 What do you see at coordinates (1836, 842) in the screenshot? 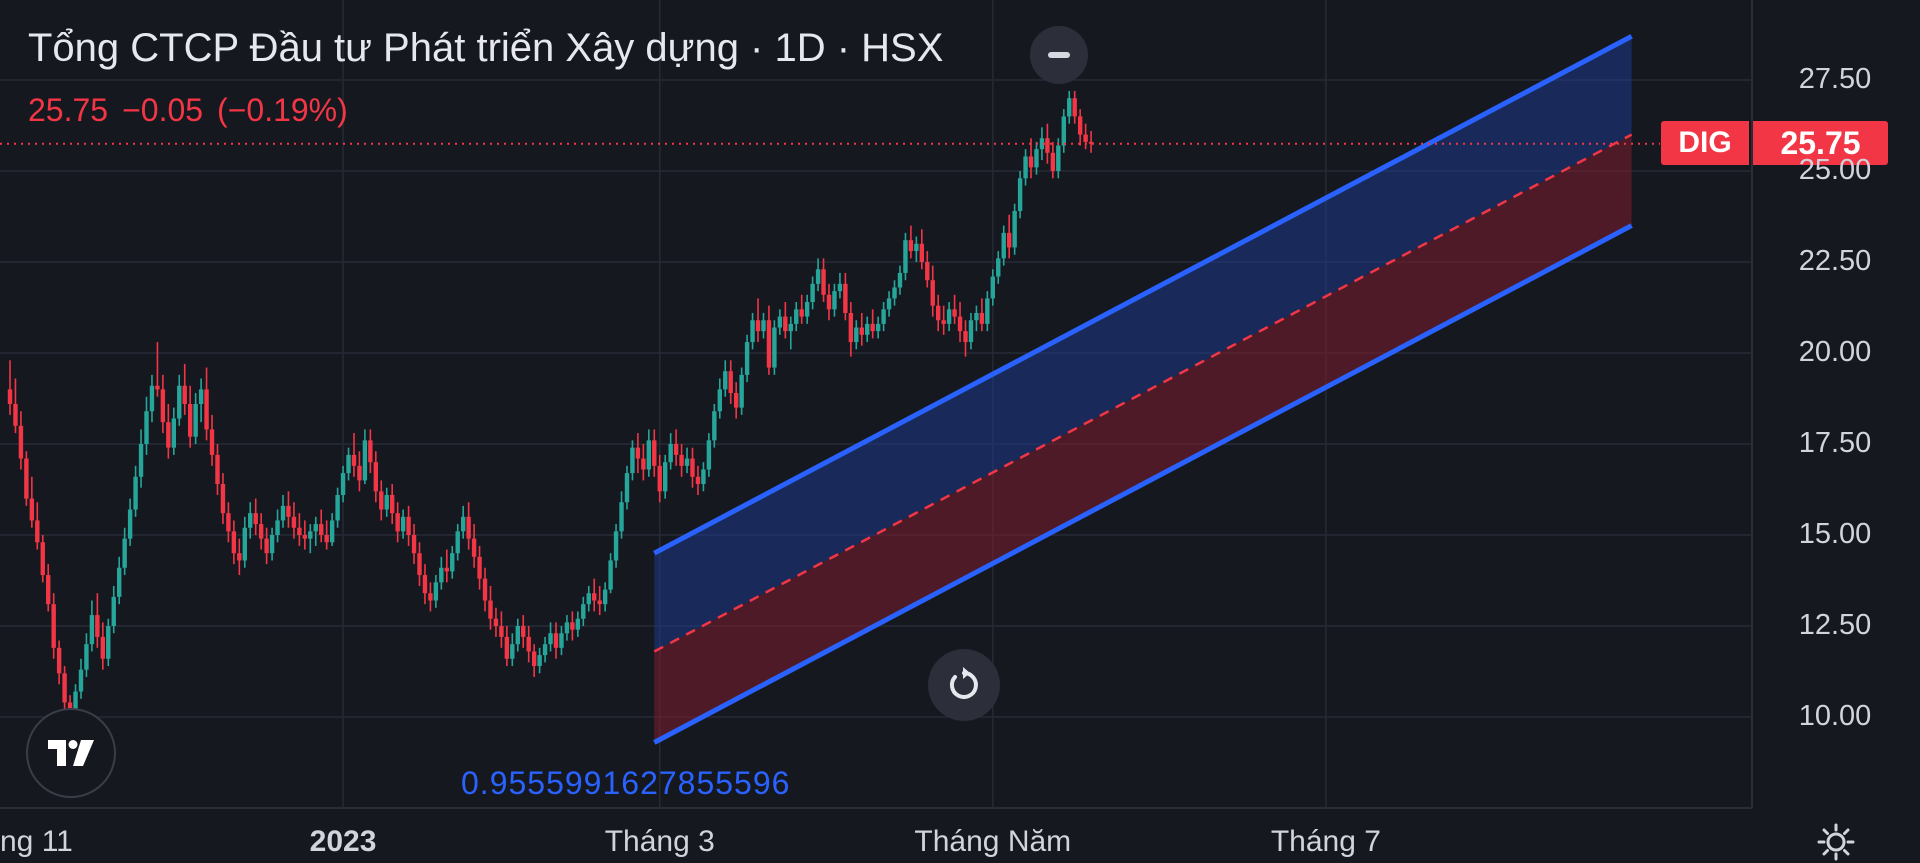
I see `gear-icon` at bounding box center [1836, 842].